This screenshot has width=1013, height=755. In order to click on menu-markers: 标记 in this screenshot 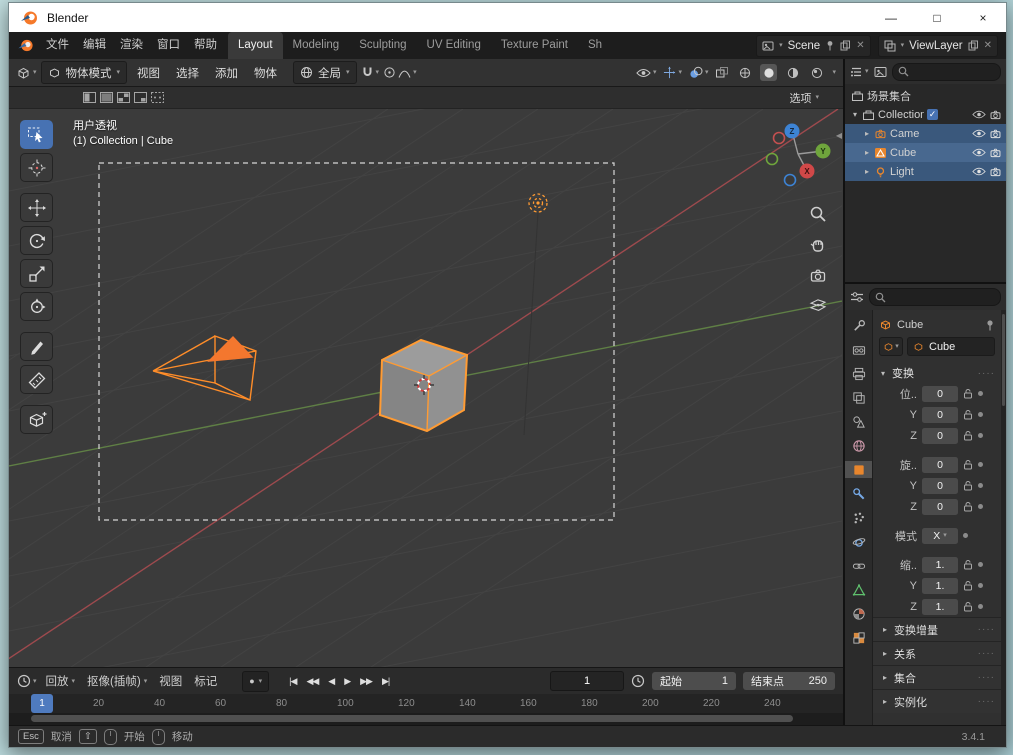, I will do `click(205, 681)`.